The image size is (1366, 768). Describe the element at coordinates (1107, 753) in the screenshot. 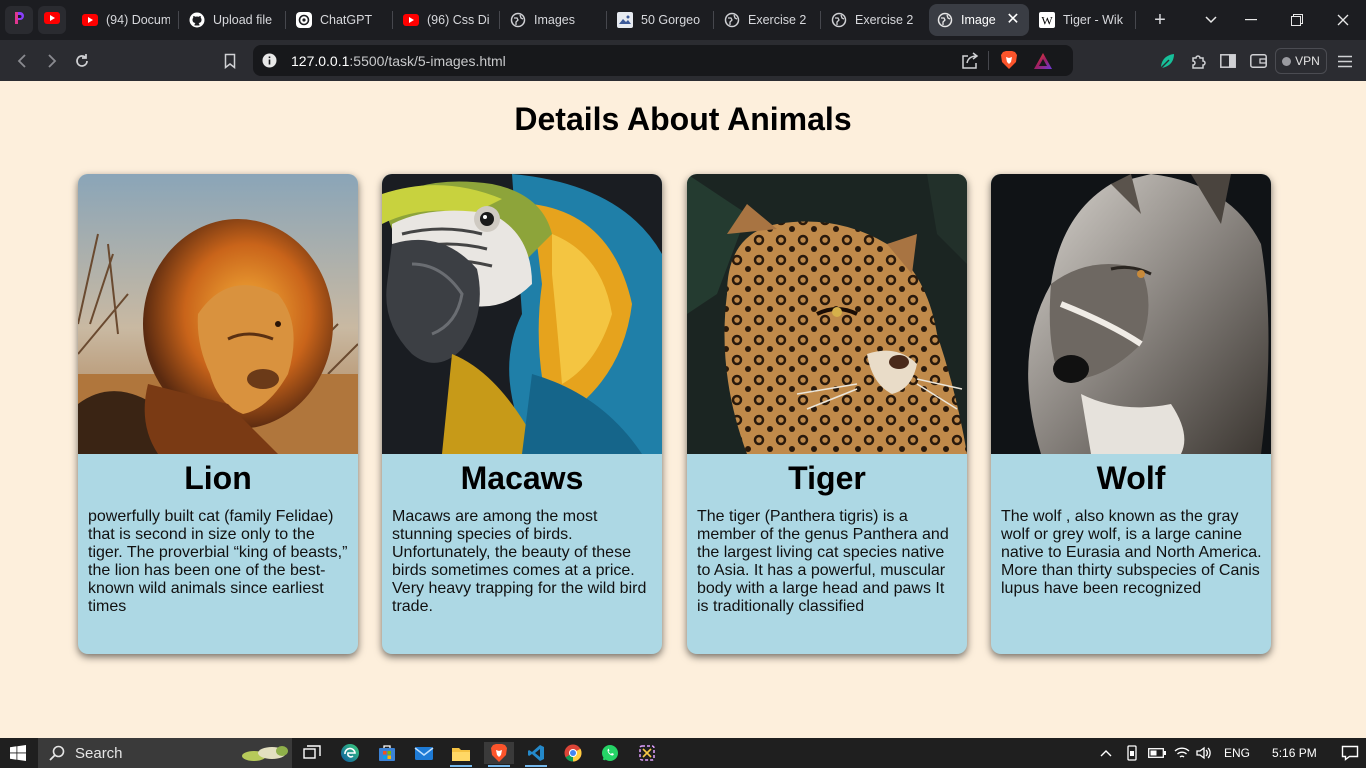

I see `chevron-up-icon` at that location.